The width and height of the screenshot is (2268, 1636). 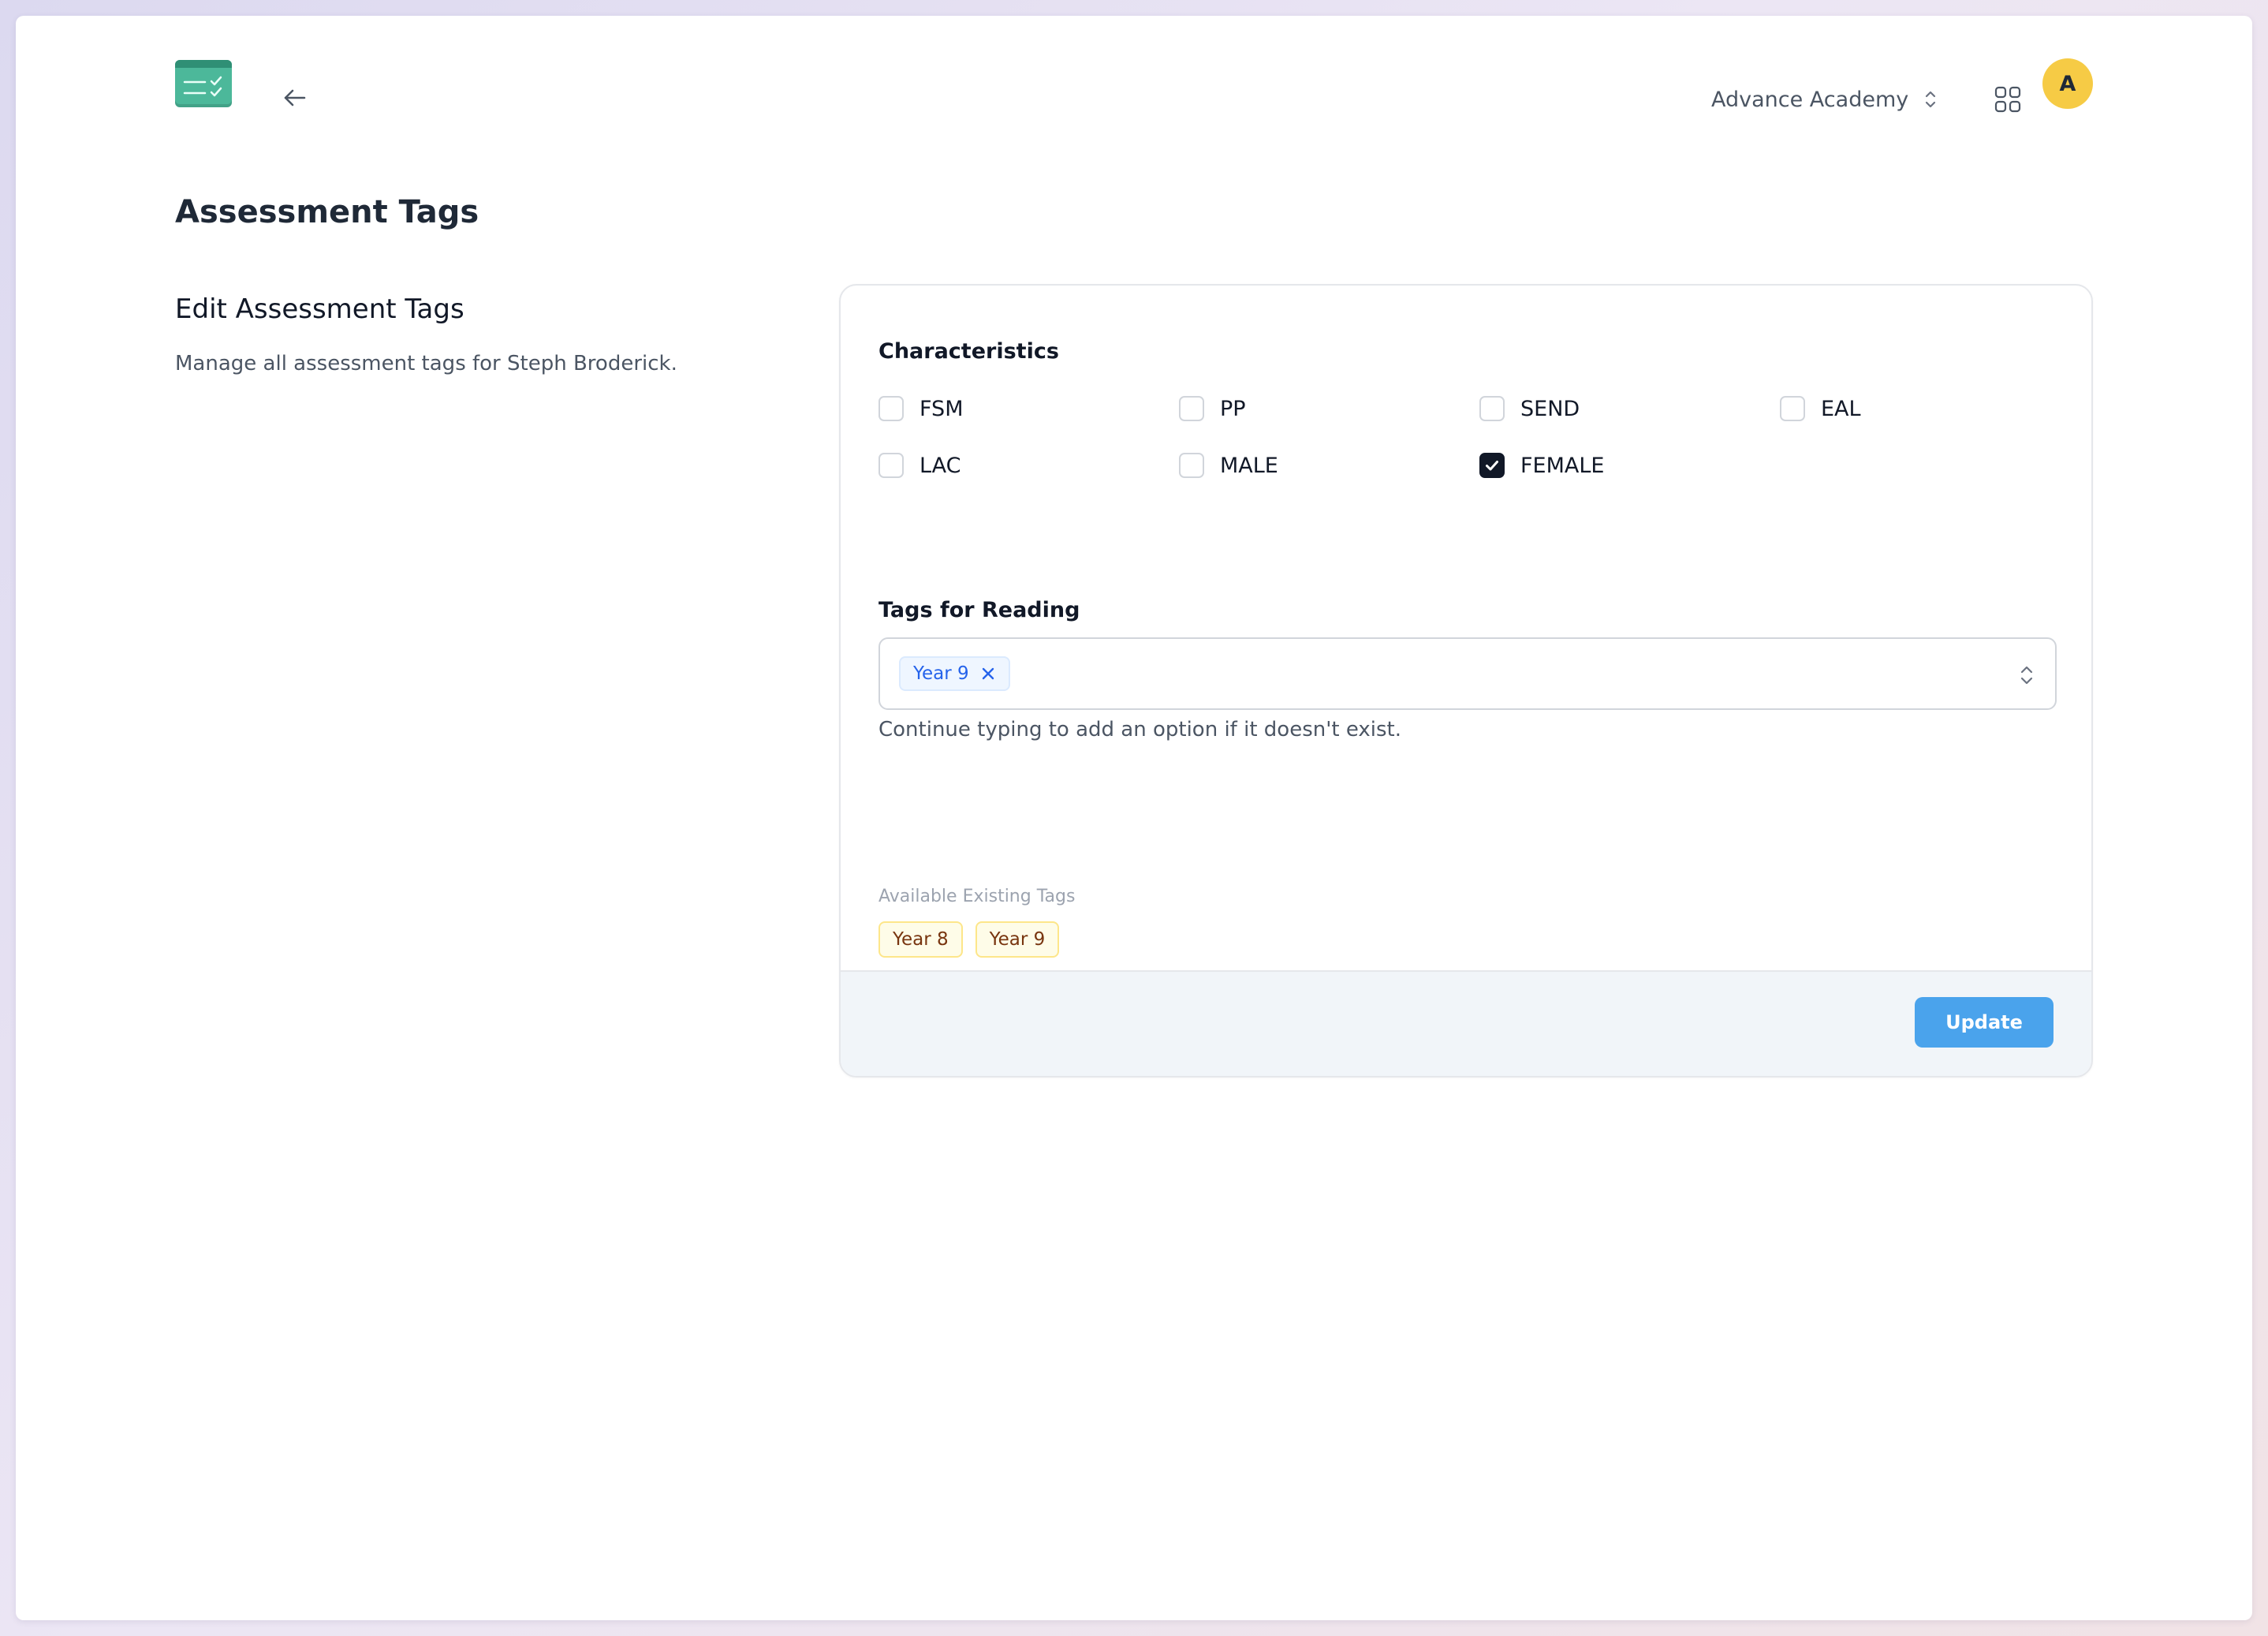 I want to click on selected-tag-chip: Year 9, so click(x=954, y=673).